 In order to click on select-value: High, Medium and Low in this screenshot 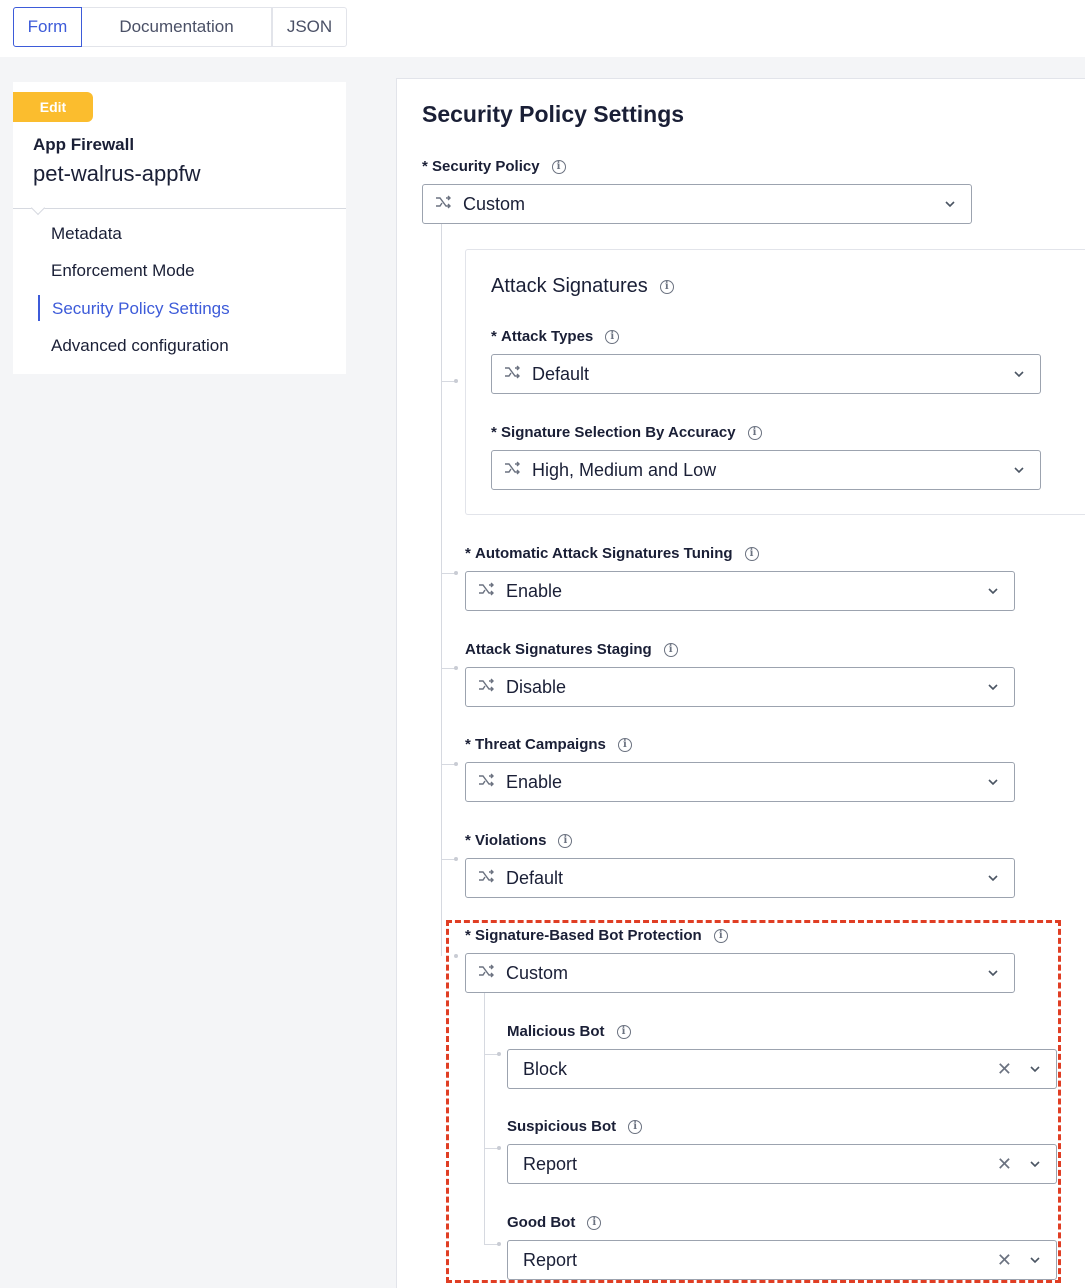, I will do `click(624, 469)`.